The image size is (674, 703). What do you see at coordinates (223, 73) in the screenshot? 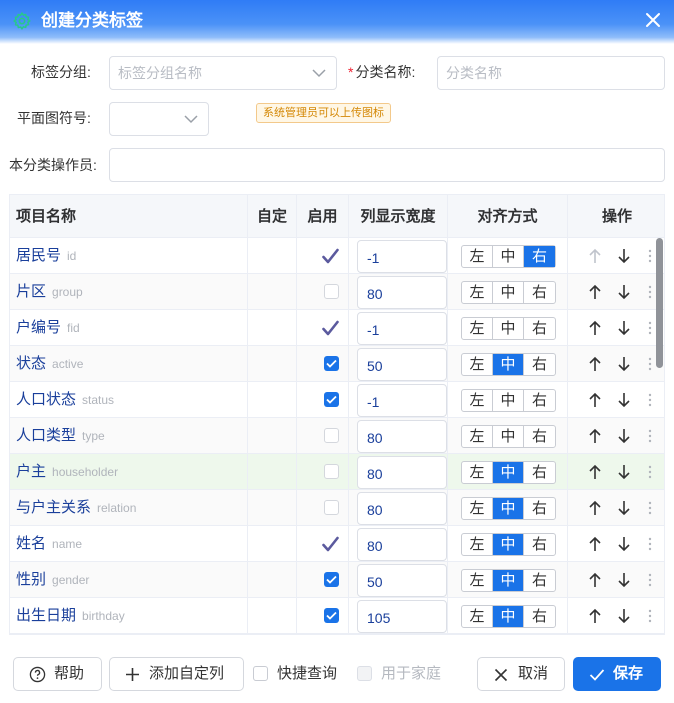
I see `tag-group-select: 标签分组名称` at bounding box center [223, 73].